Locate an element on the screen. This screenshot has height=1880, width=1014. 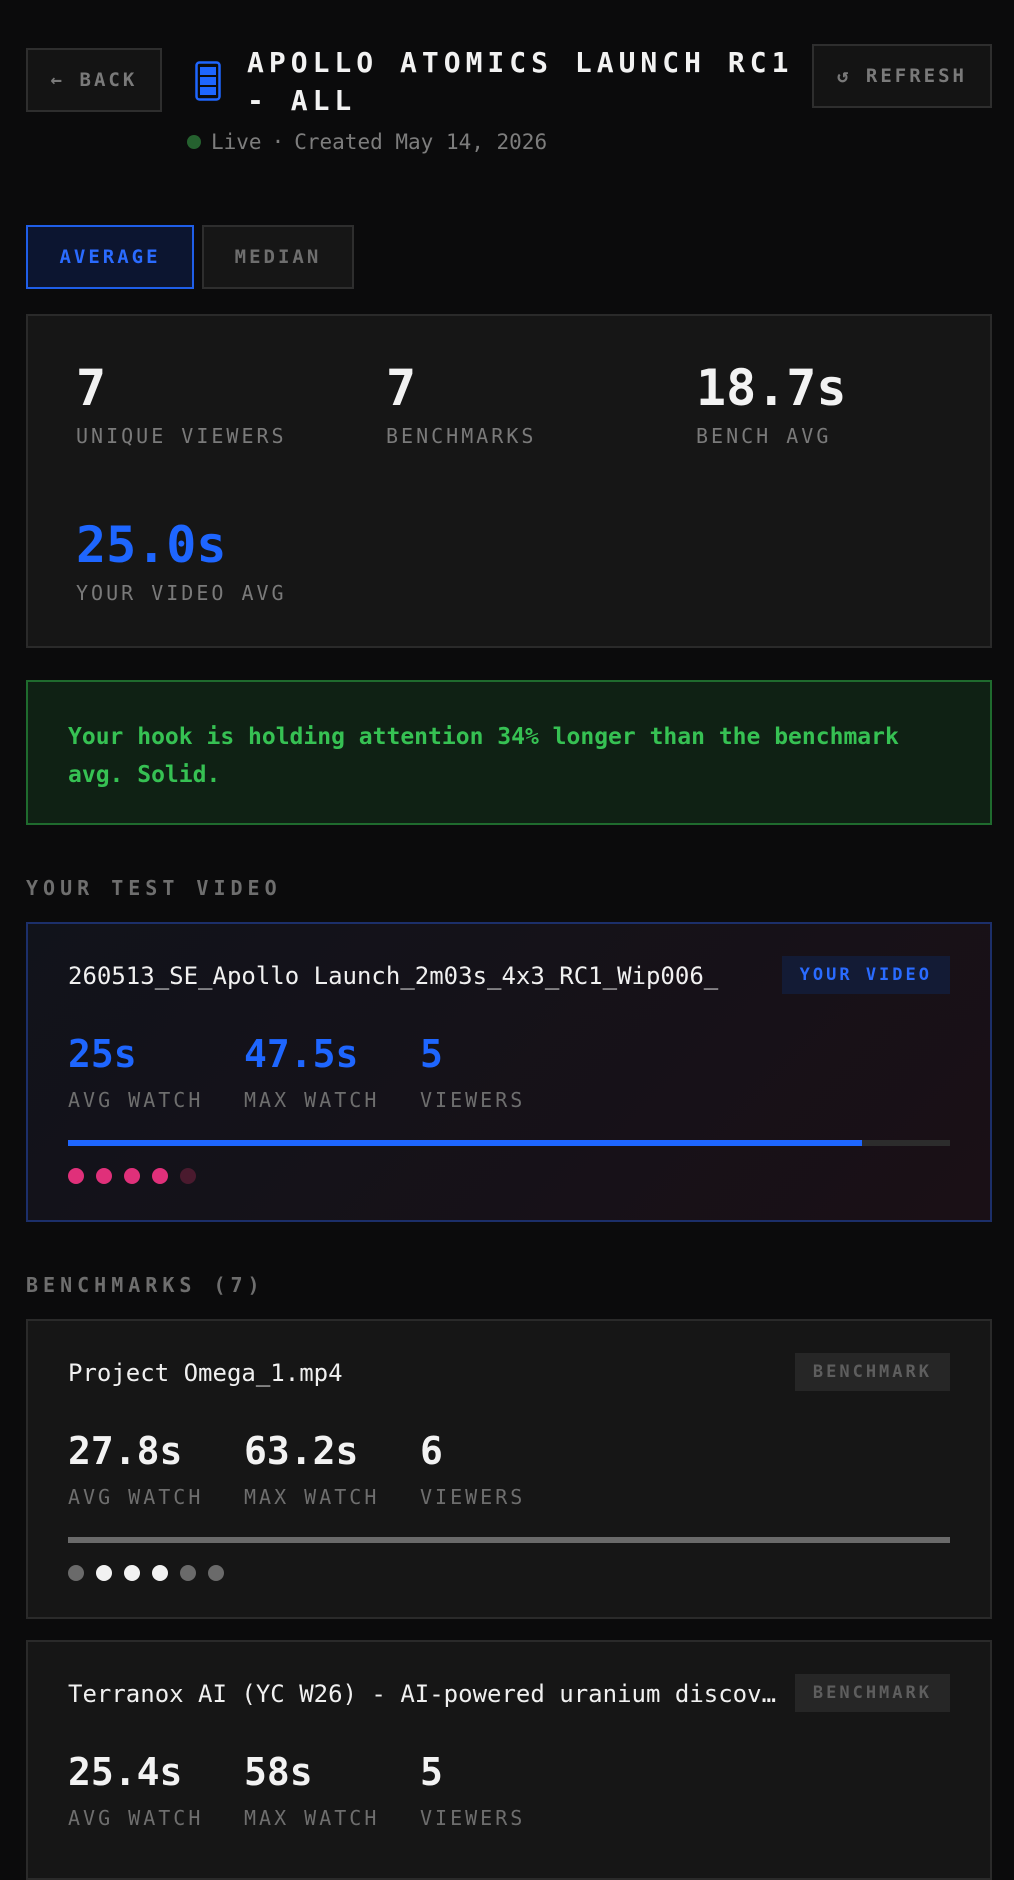
metric-value: 58s is located at coordinates (278, 1772).